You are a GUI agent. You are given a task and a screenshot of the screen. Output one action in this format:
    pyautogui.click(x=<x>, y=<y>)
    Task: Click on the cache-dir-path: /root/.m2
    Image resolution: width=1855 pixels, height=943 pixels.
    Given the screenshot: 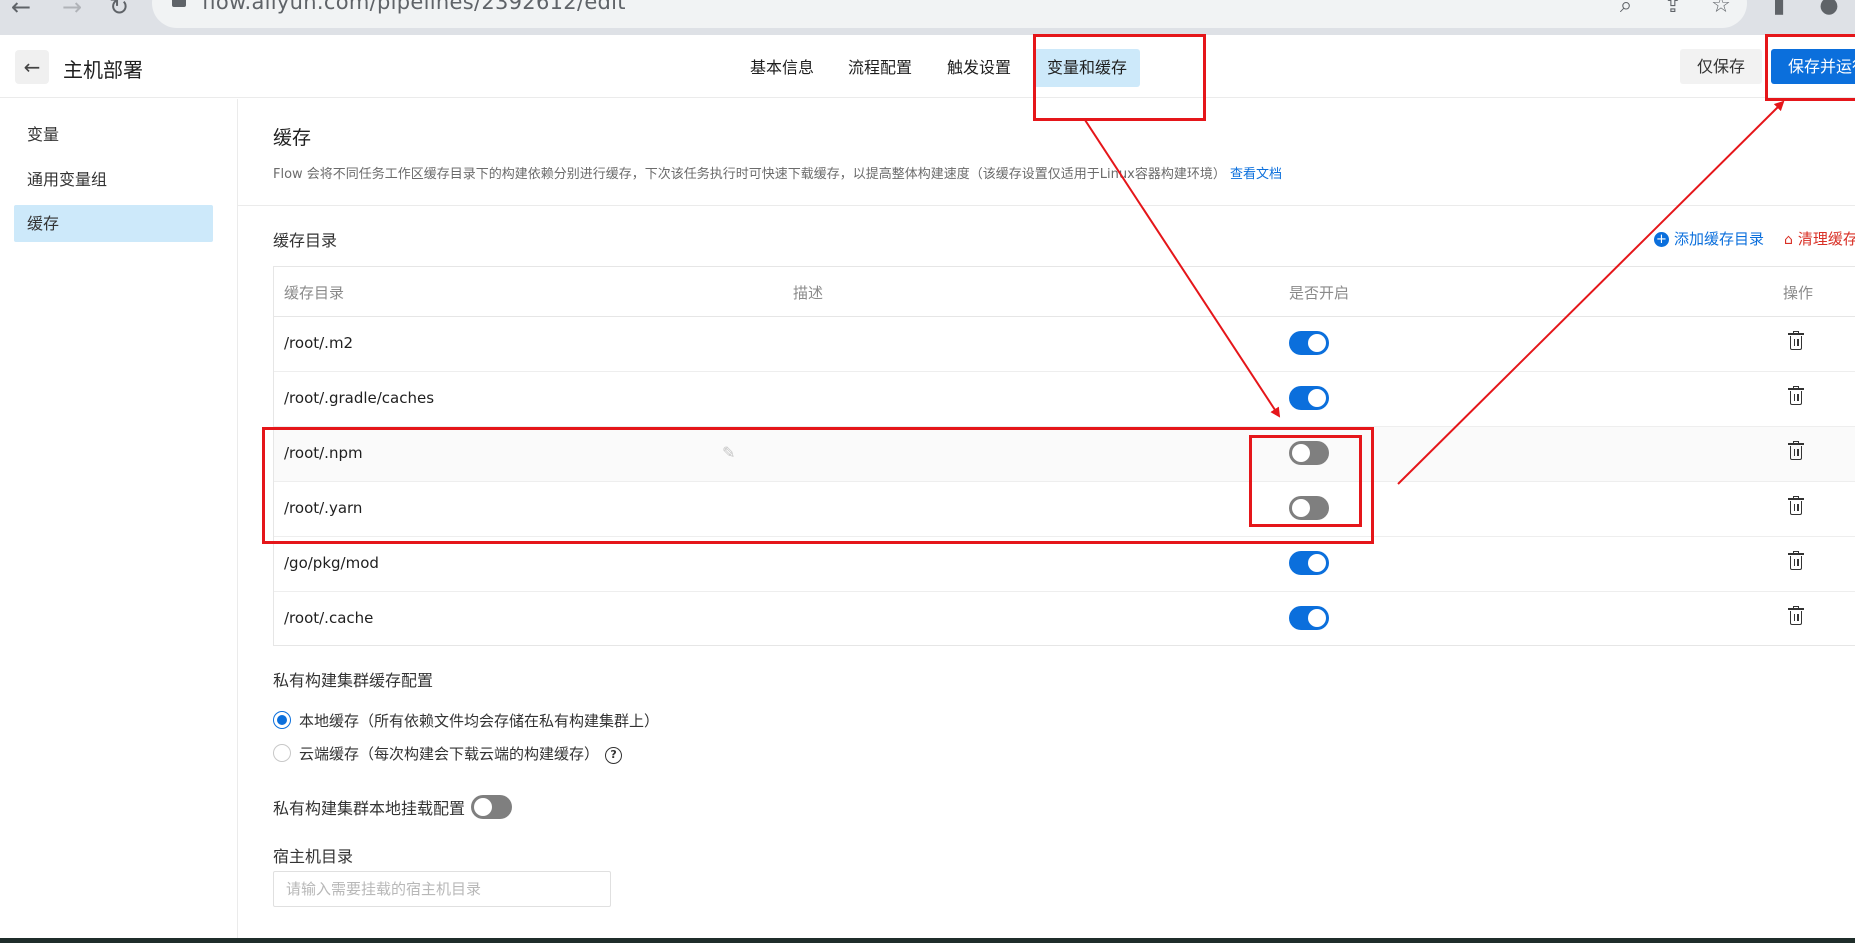 What is the action you would take?
    pyautogui.click(x=319, y=343)
    